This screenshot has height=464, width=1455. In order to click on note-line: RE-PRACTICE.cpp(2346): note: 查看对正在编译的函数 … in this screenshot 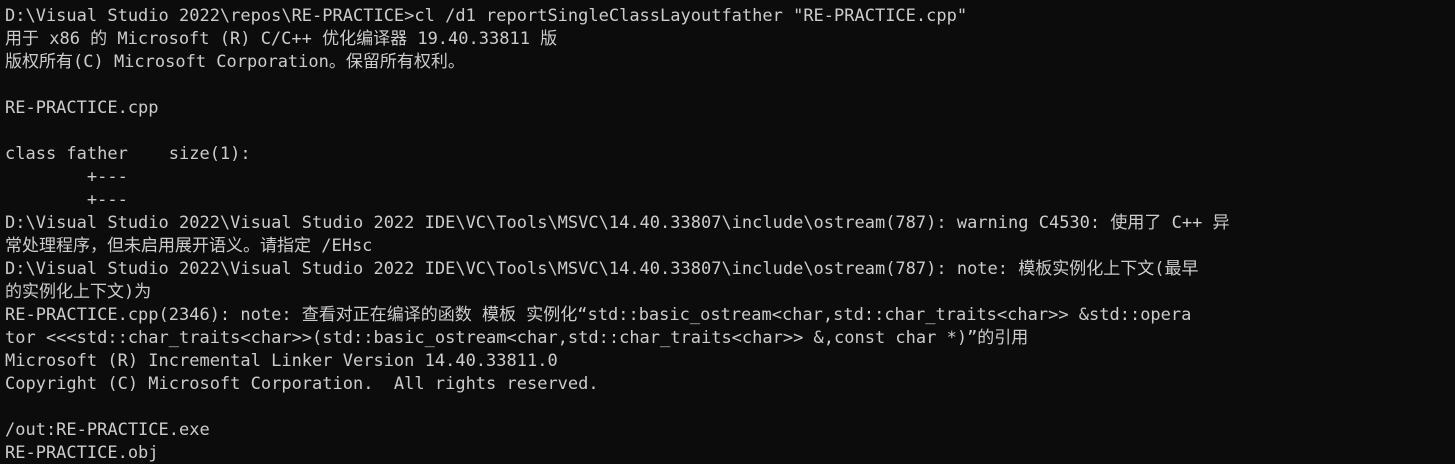, I will do `click(598, 315)`.